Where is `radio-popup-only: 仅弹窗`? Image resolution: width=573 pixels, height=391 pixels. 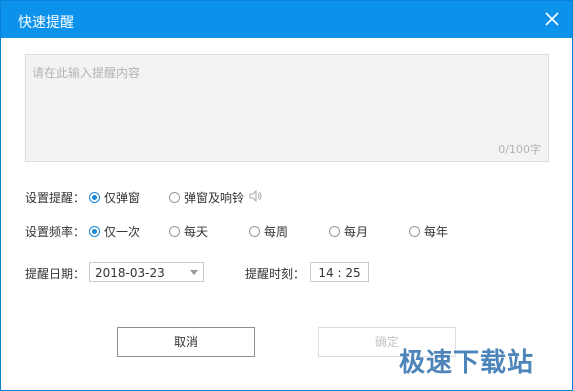
radio-popup-only: 仅弹窗 is located at coordinates (114, 197).